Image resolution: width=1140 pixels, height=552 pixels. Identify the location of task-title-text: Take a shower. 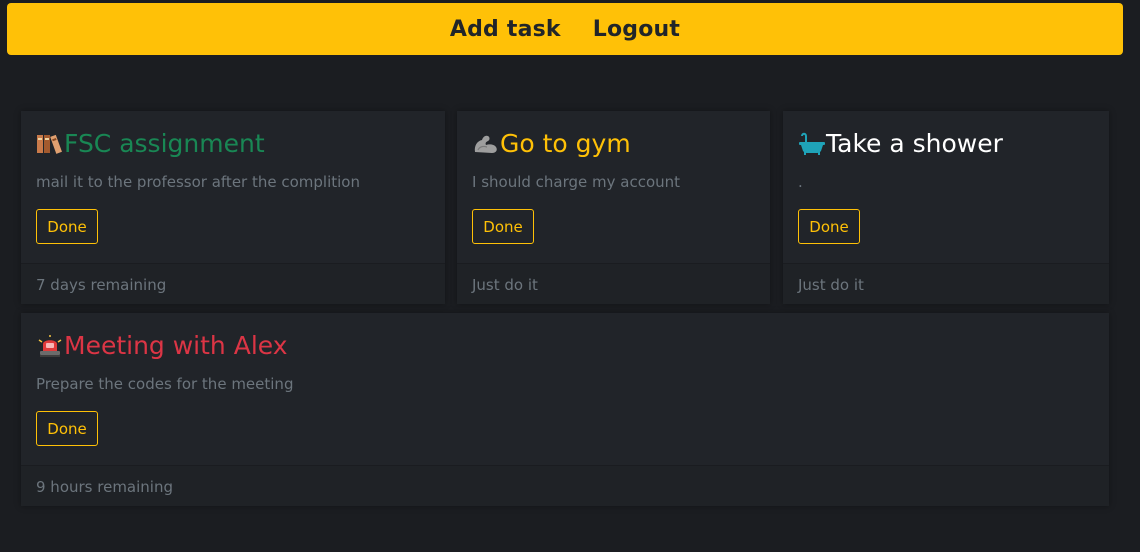
(914, 143).